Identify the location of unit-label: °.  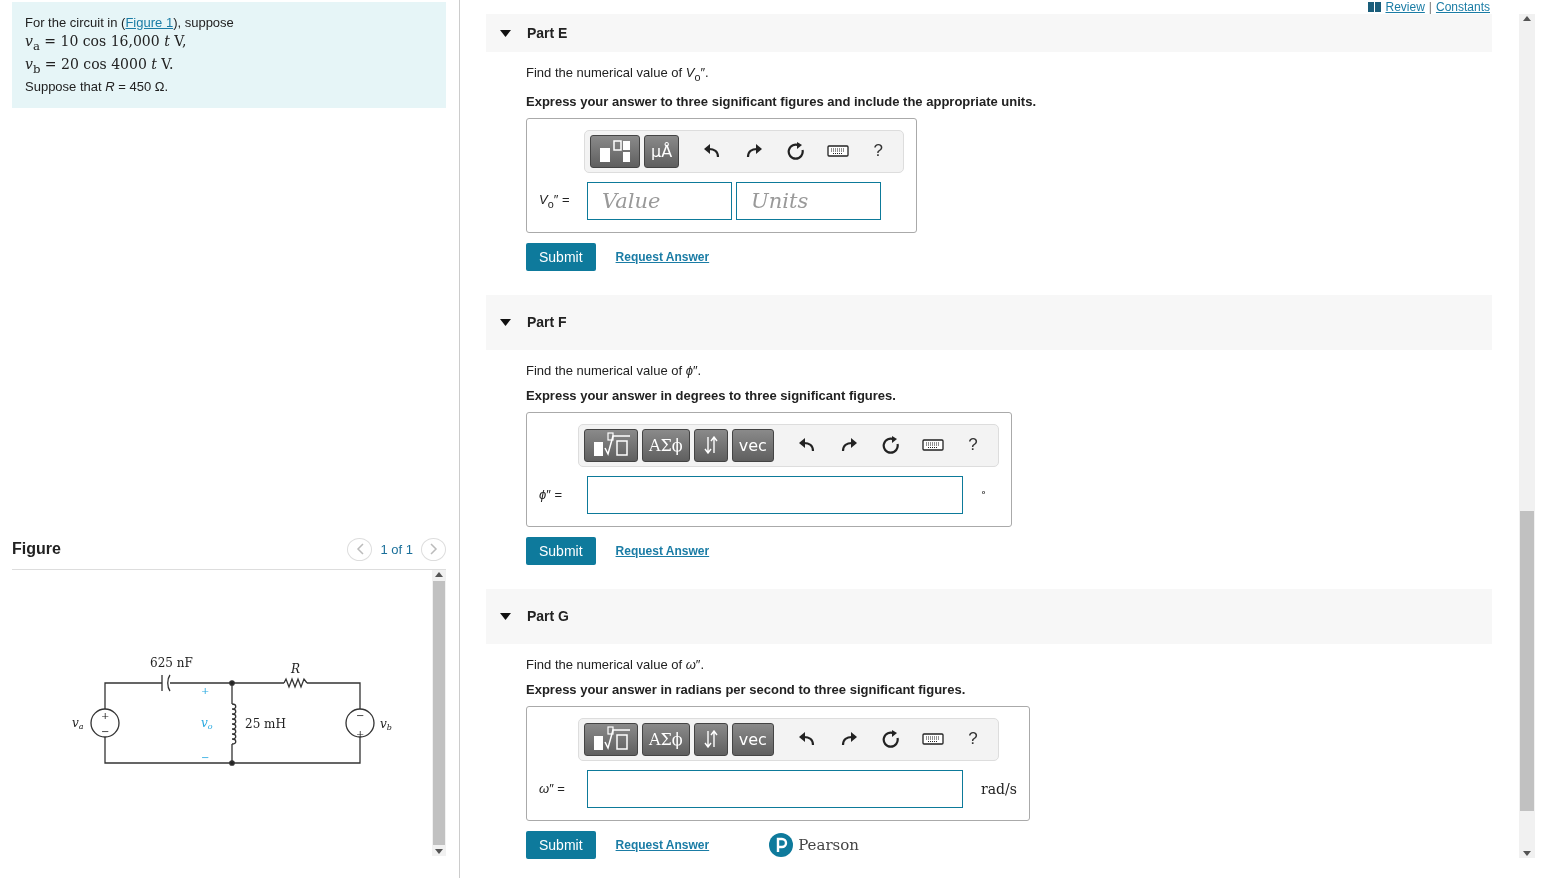
(983, 495).